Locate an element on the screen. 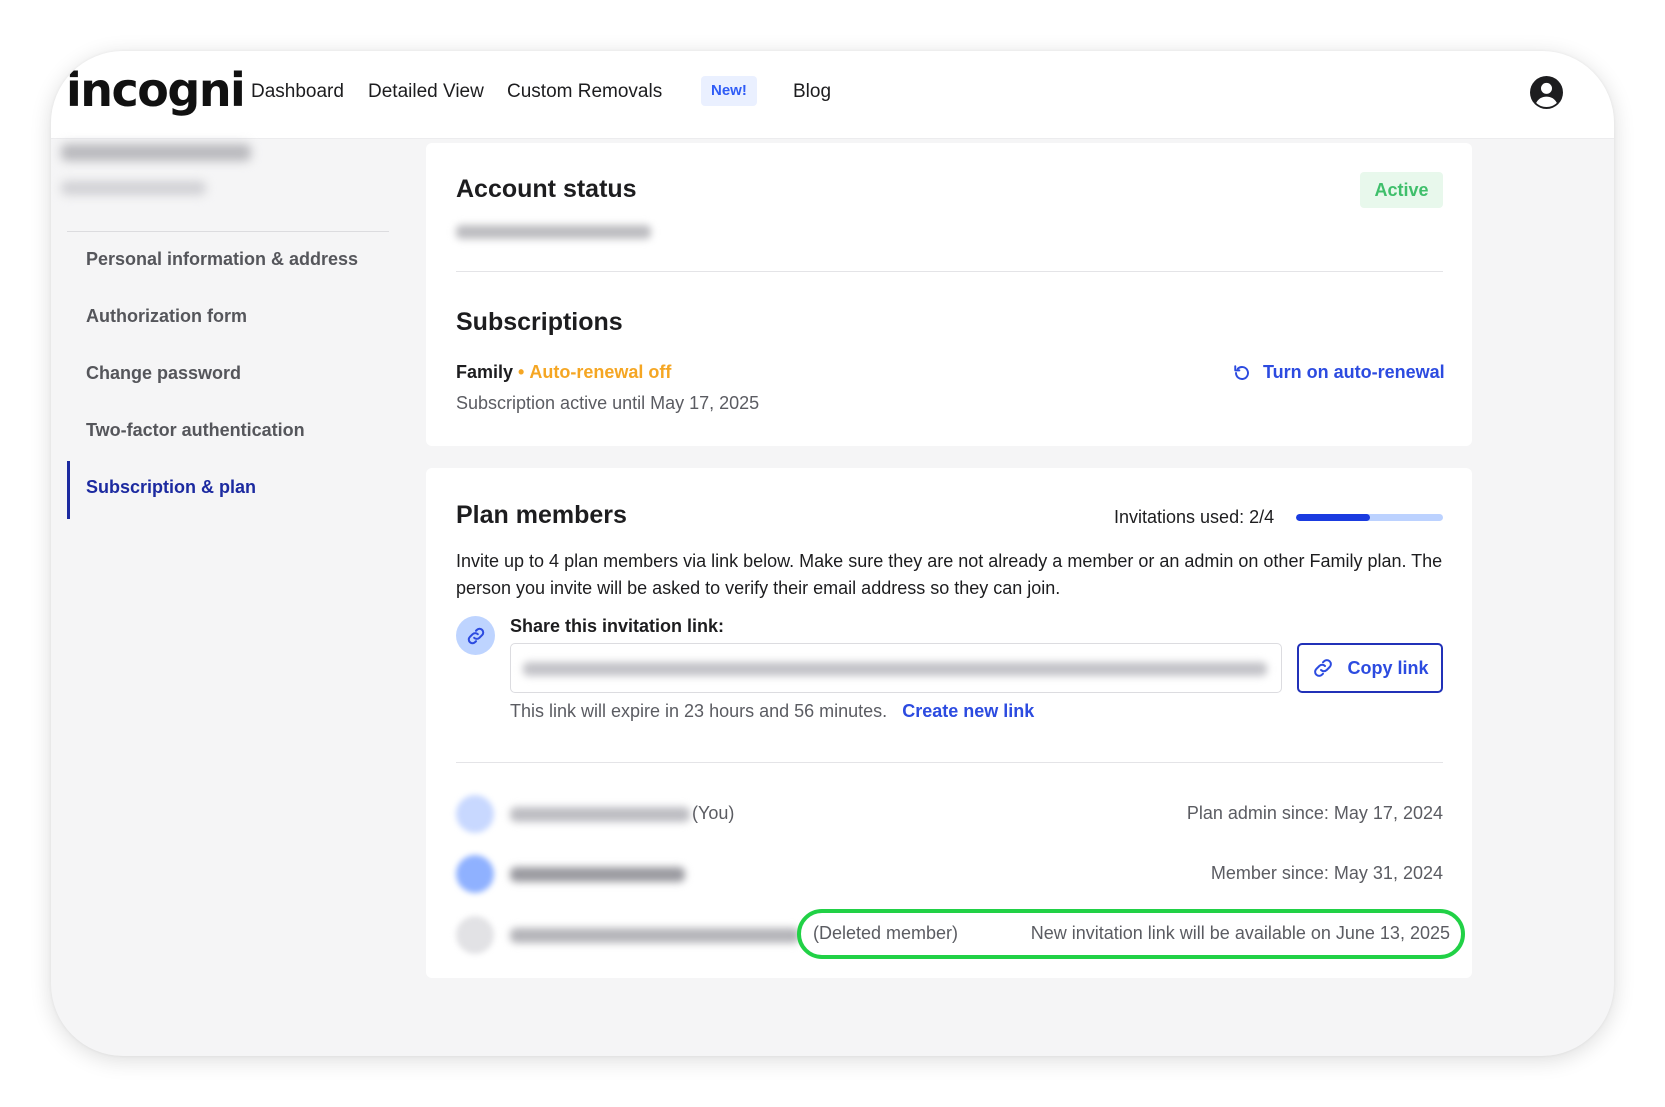 Image resolution: width=1665 pixels, height=1107 pixels. plan-line: Family • Auto-renewal off is located at coordinates (563, 372).